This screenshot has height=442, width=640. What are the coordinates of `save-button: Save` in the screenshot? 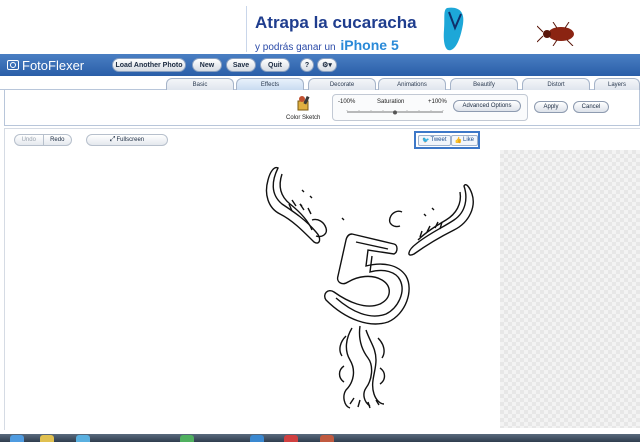 It's located at (241, 65).